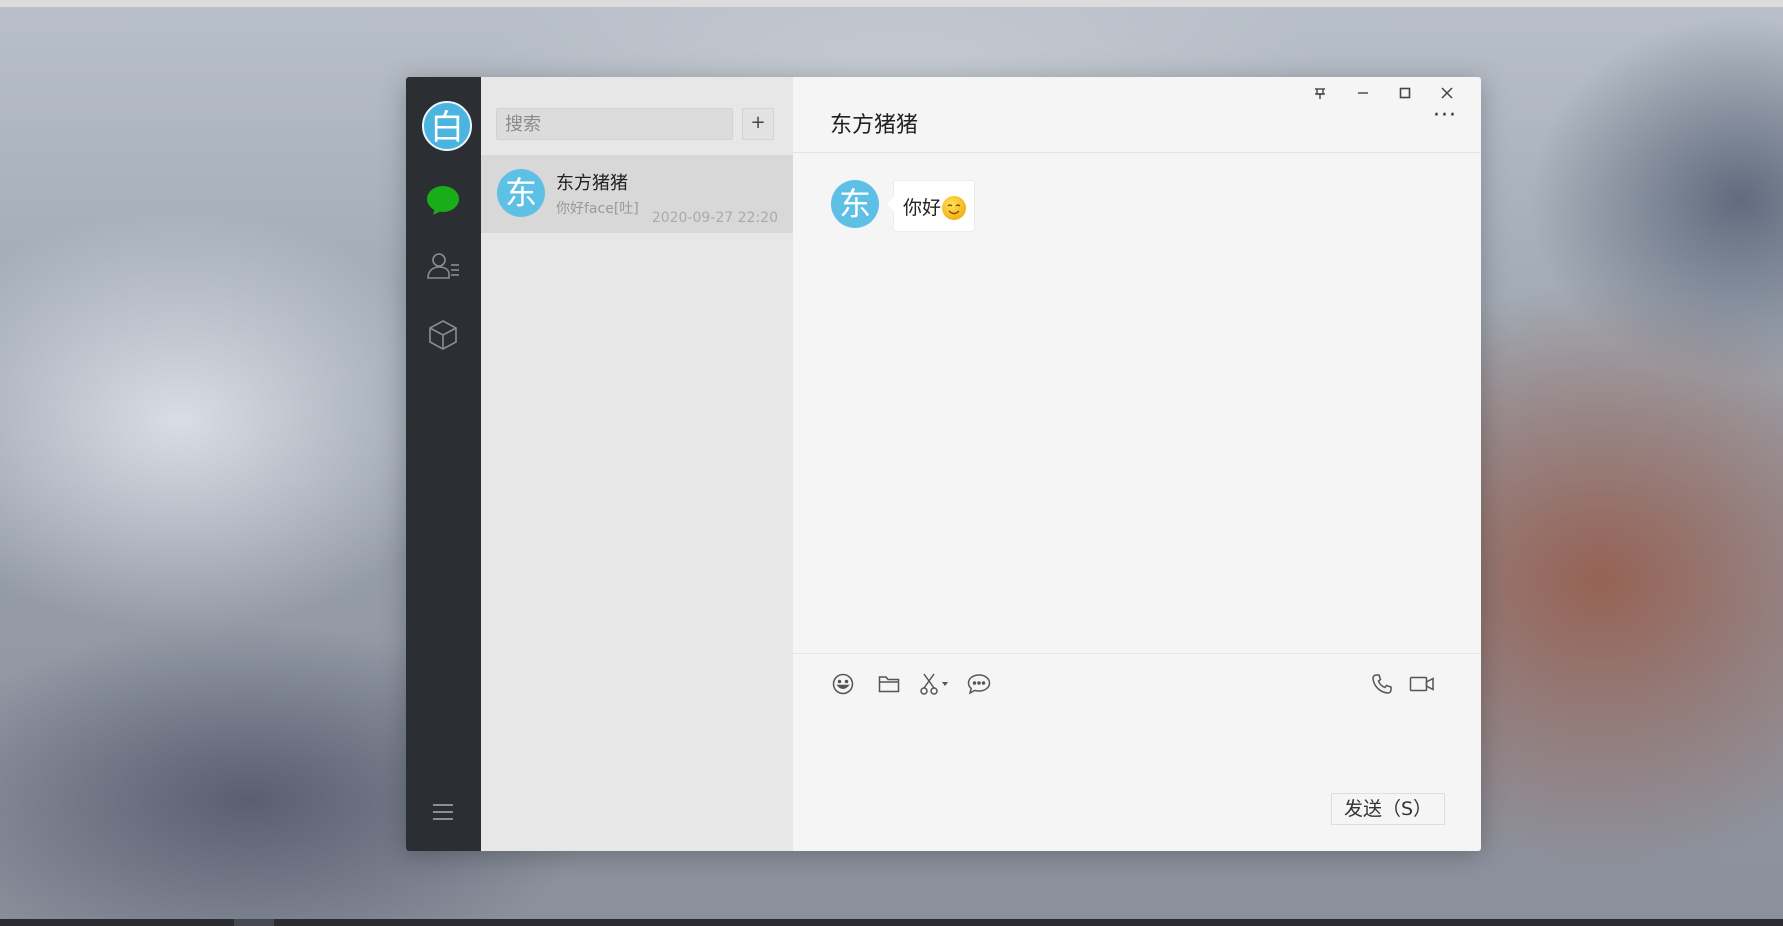 This screenshot has height=926, width=1783. I want to click on session-preview: 你好face[吐], so click(597, 209).